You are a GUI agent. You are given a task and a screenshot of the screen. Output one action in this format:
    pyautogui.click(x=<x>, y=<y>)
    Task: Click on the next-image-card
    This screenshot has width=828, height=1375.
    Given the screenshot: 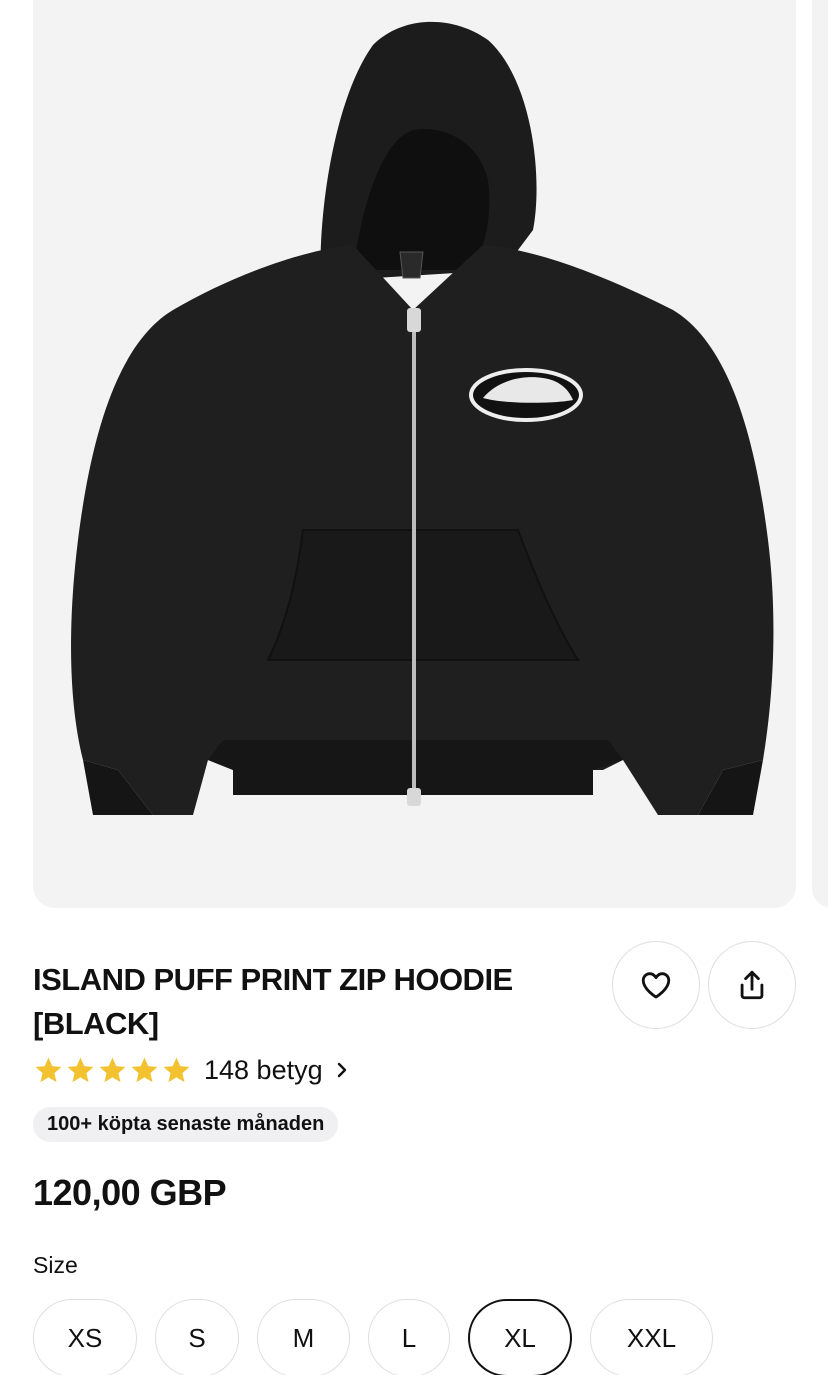 What is the action you would take?
    pyautogui.click(x=820, y=454)
    